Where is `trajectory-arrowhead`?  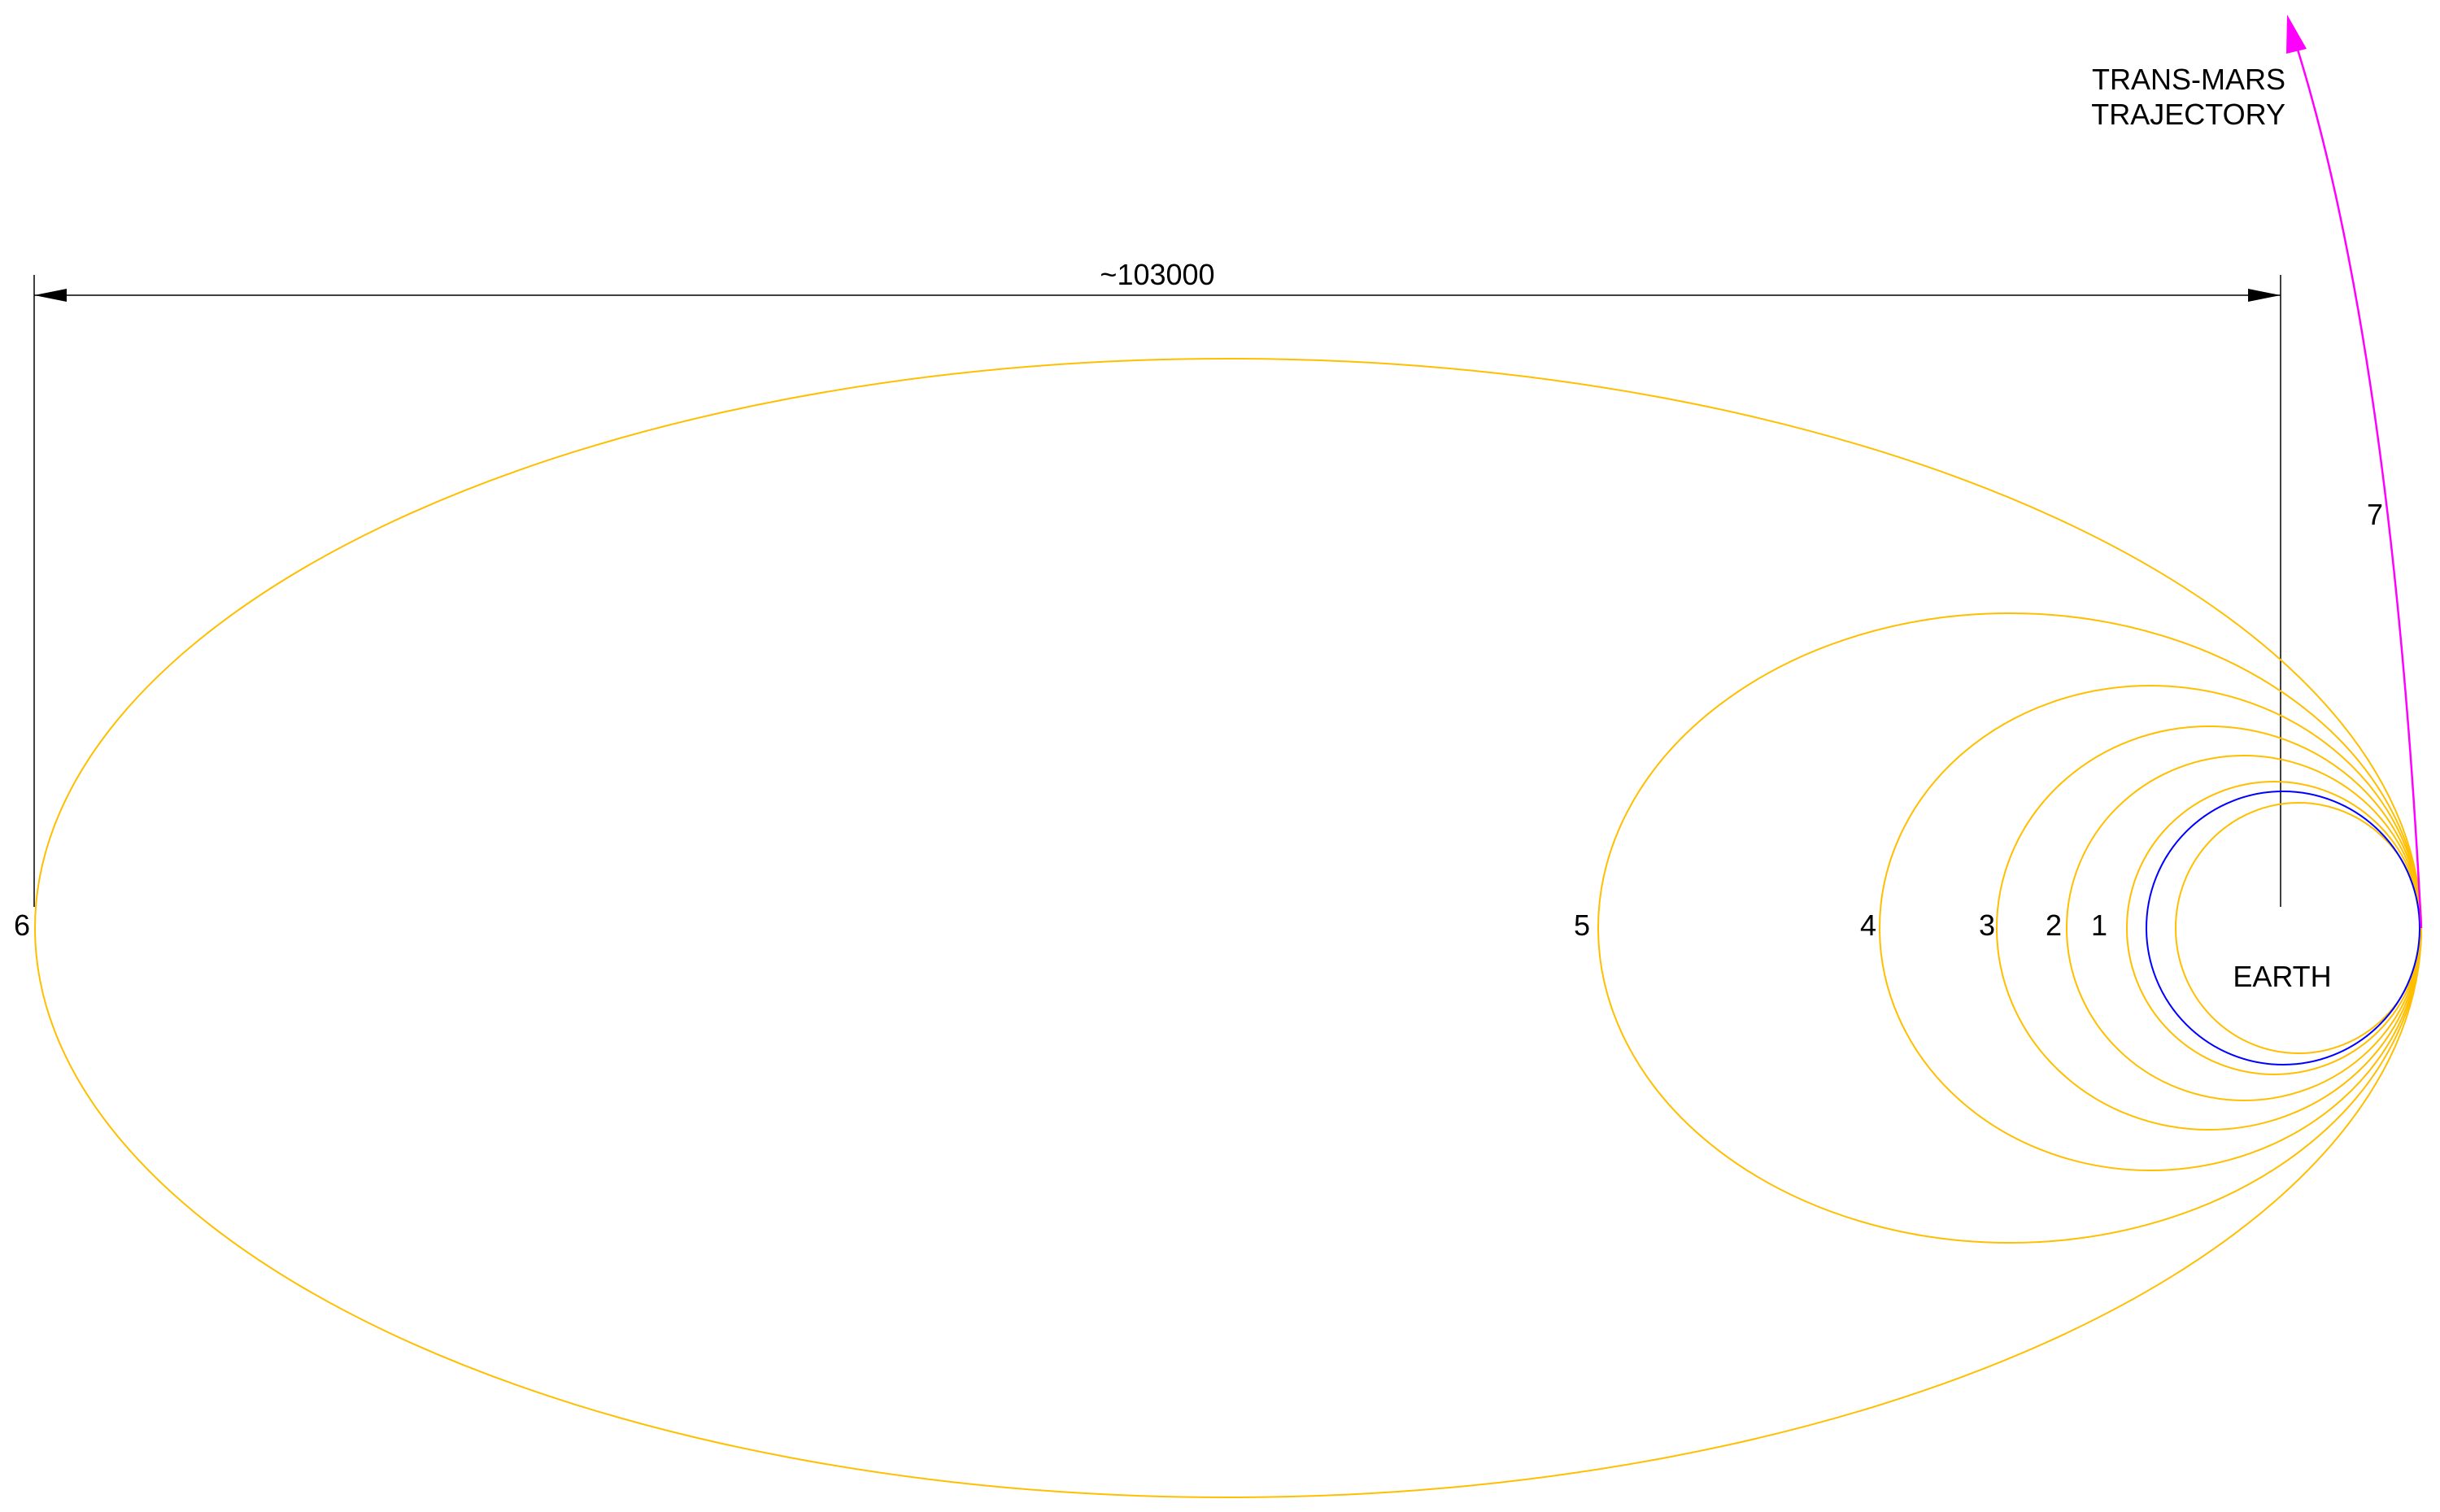
trajectory-arrowhead is located at coordinates (2296, 34).